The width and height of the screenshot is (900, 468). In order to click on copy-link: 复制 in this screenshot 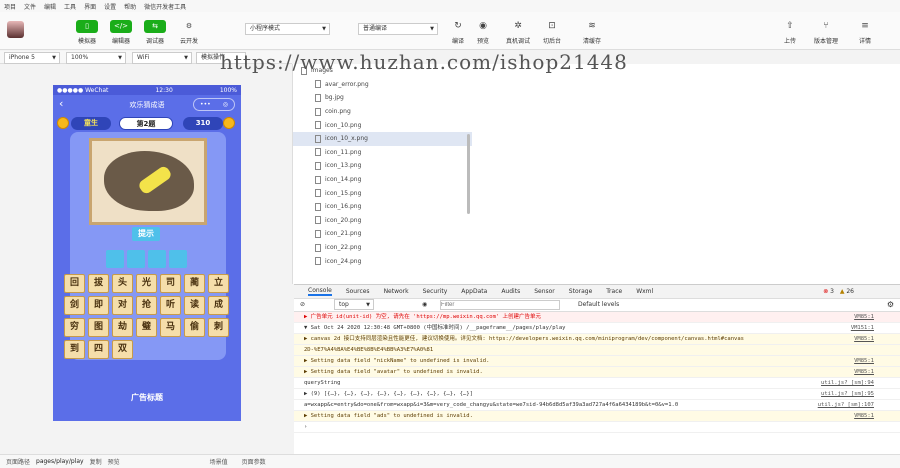, I will do `click(96, 461)`.